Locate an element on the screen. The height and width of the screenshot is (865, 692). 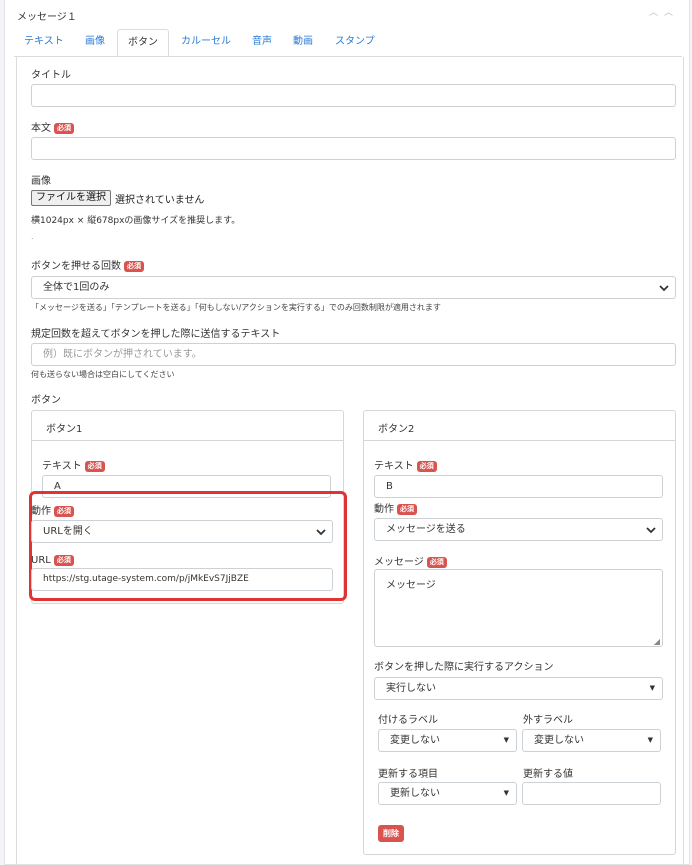
button2-title: ボタン2 is located at coordinates (396, 429).